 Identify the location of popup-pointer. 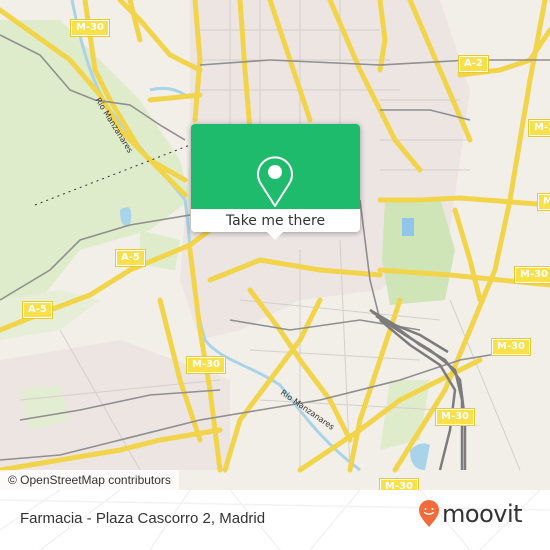
(275, 236).